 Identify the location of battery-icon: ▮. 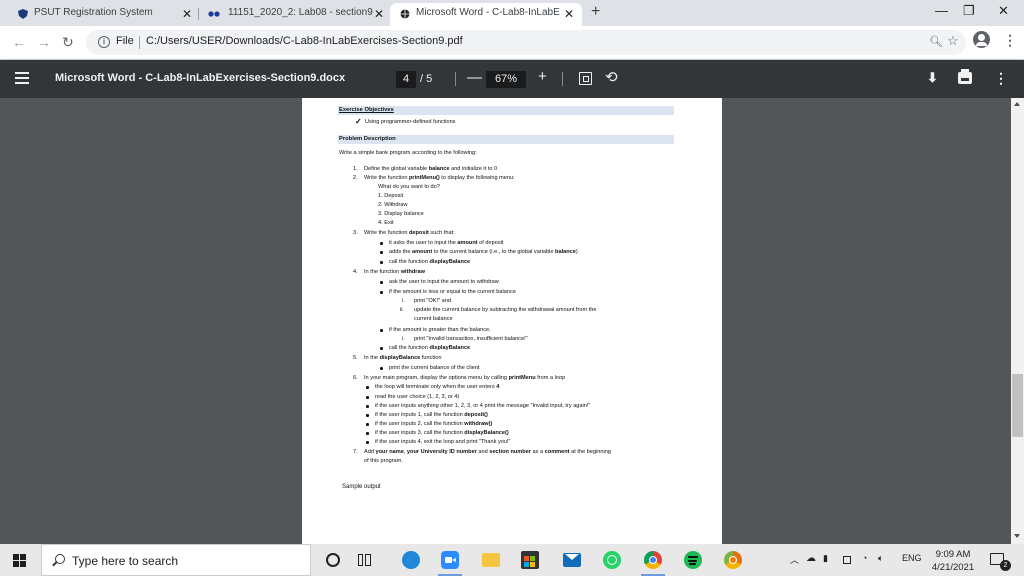
(825, 558).